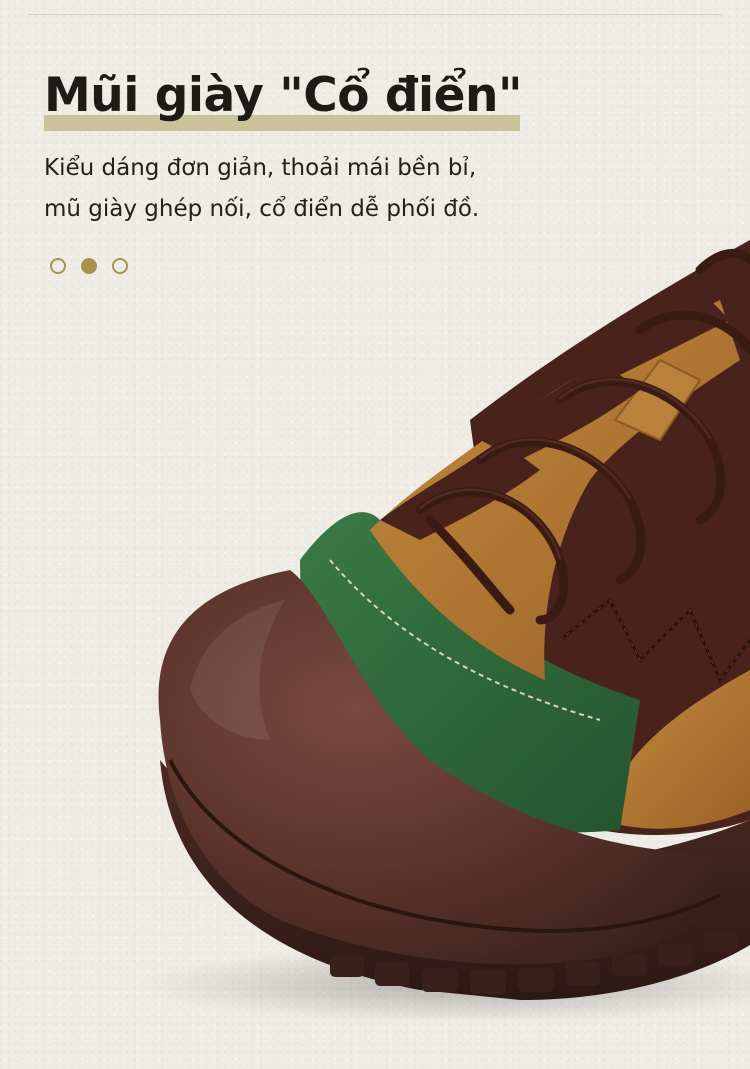 Image resolution: width=750 pixels, height=1069 pixels. What do you see at coordinates (283, 95) in the screenshot?
I see `page-title: Mũi giày "Cổ điển"` at bounding box center [283, 95].